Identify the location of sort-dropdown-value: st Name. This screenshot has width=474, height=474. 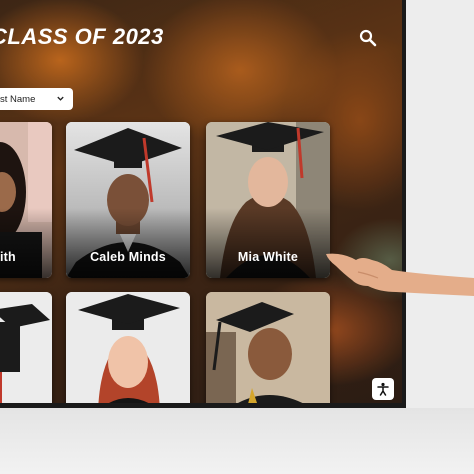
(18, 99).